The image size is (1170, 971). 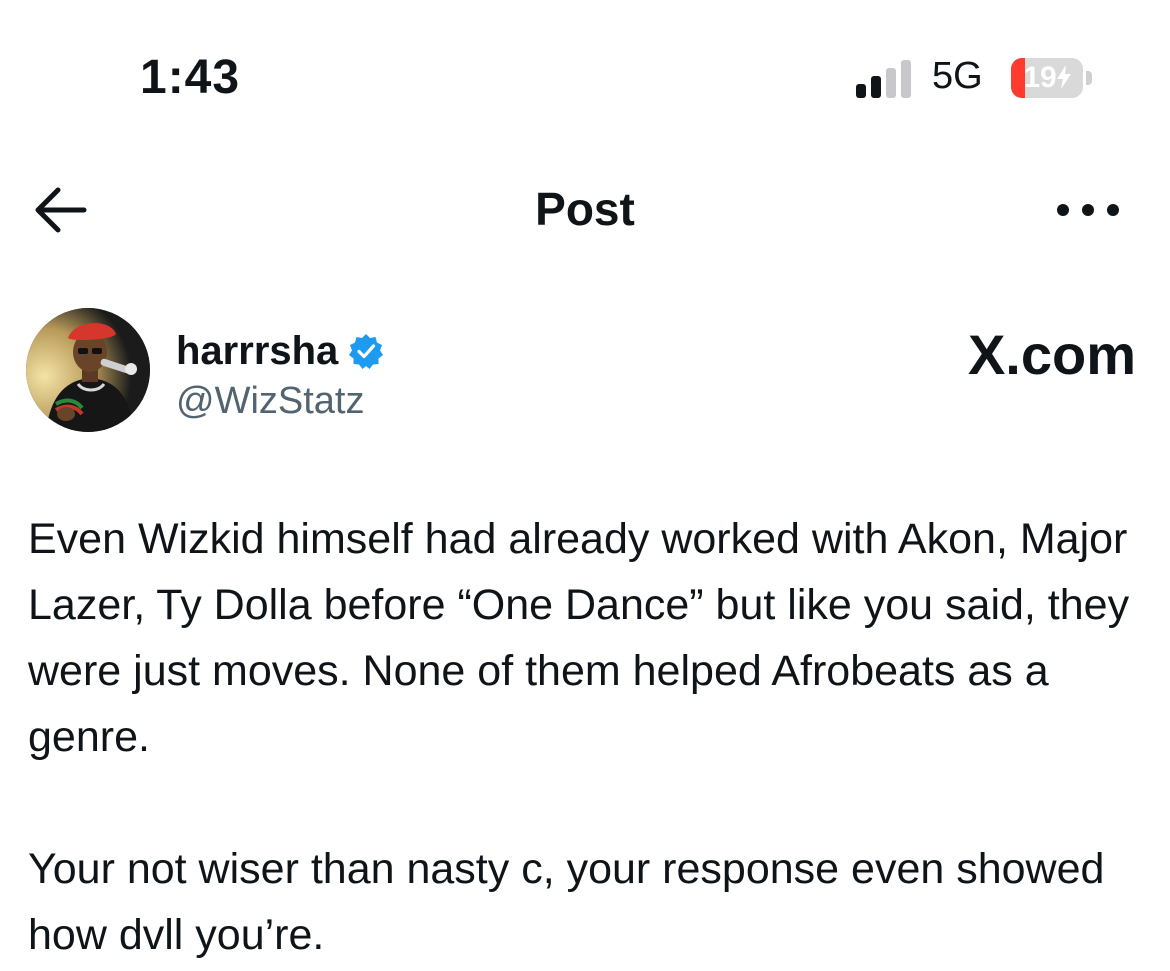 I want to click on battery-nub, so click(x=1089, y=78).